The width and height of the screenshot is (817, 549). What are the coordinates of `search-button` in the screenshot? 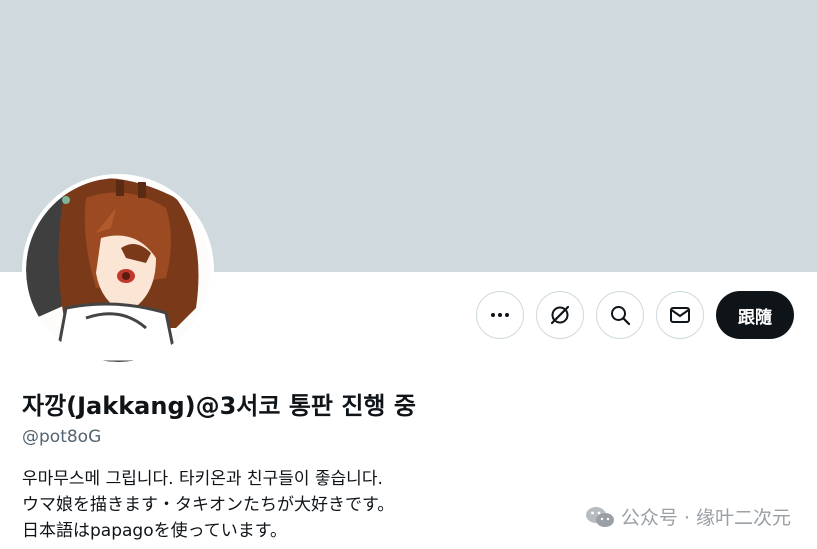 It's located at (620, 315).